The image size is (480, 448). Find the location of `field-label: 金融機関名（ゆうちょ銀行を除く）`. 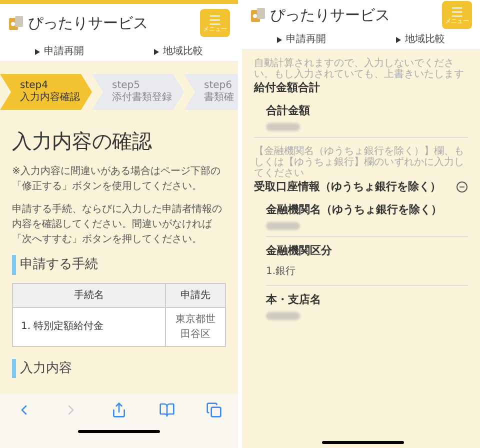

field-label: 金融機関名（ゆうちょ銀行を除く） is located at coordinates (354, 210).